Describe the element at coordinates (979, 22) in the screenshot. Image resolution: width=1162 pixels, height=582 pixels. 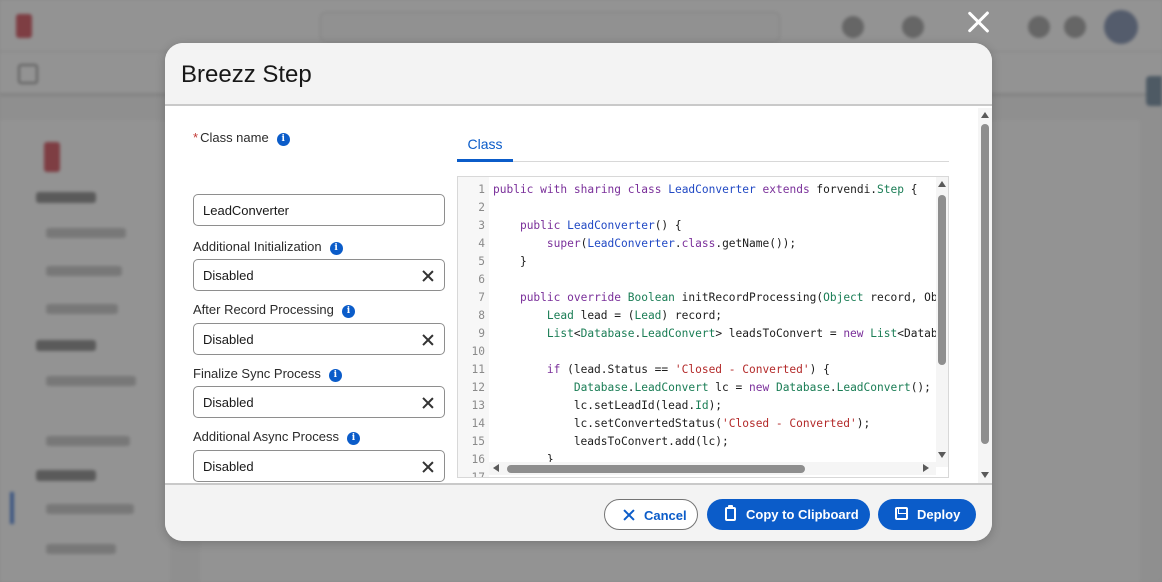
I see `close-modal-icon` at that location.